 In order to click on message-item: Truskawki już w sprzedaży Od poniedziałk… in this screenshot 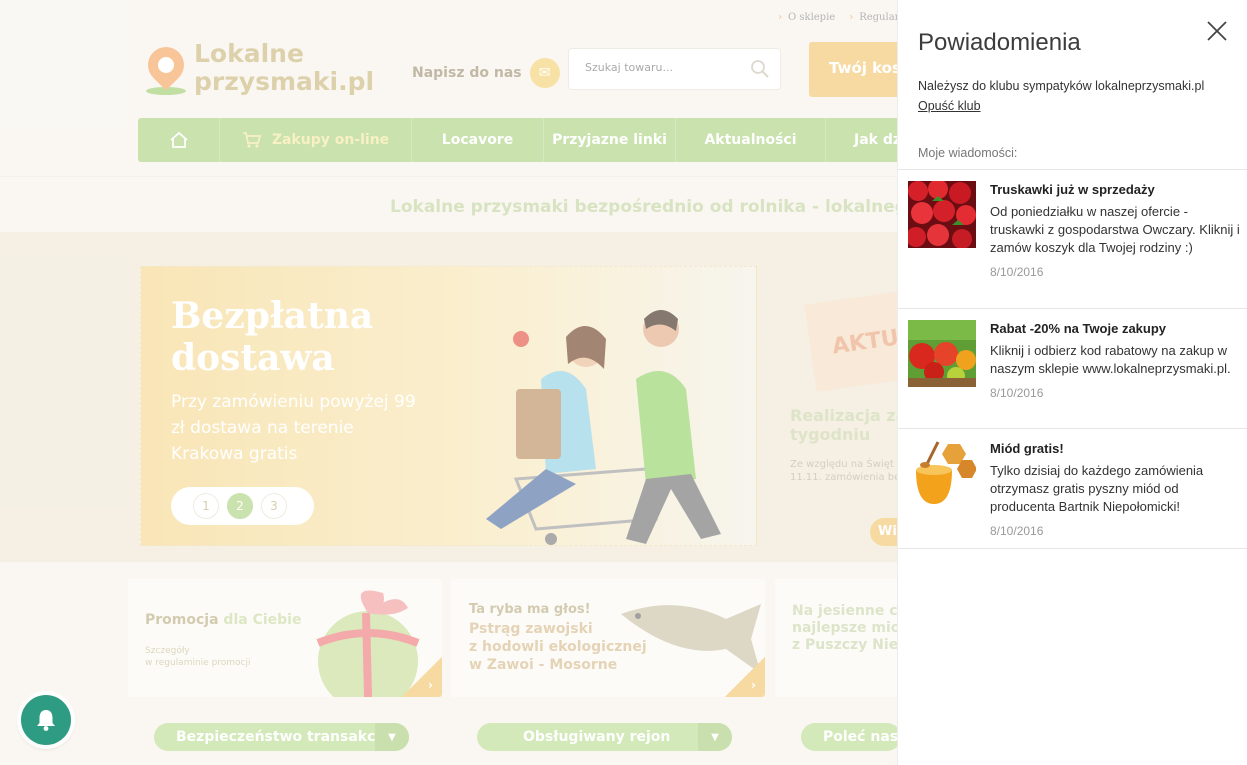, I will do `click(1072, 239)`.